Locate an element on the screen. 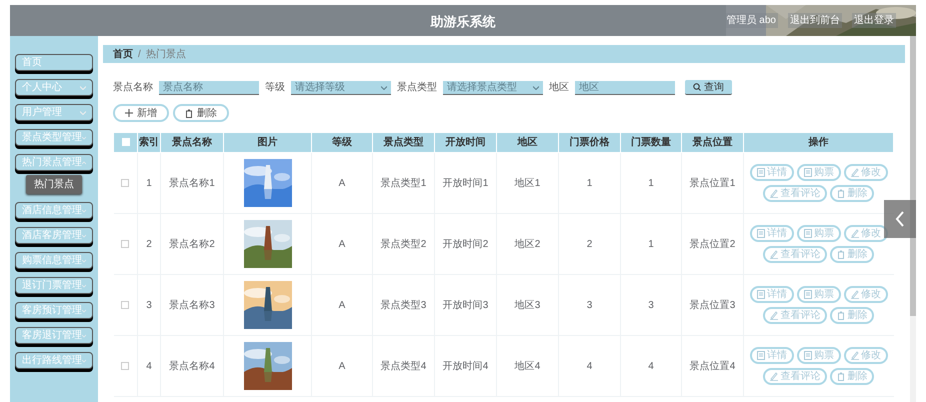 This screenshot has height=402, width=926. menu-item: 个人中心 is located at coordinates (54, 87).